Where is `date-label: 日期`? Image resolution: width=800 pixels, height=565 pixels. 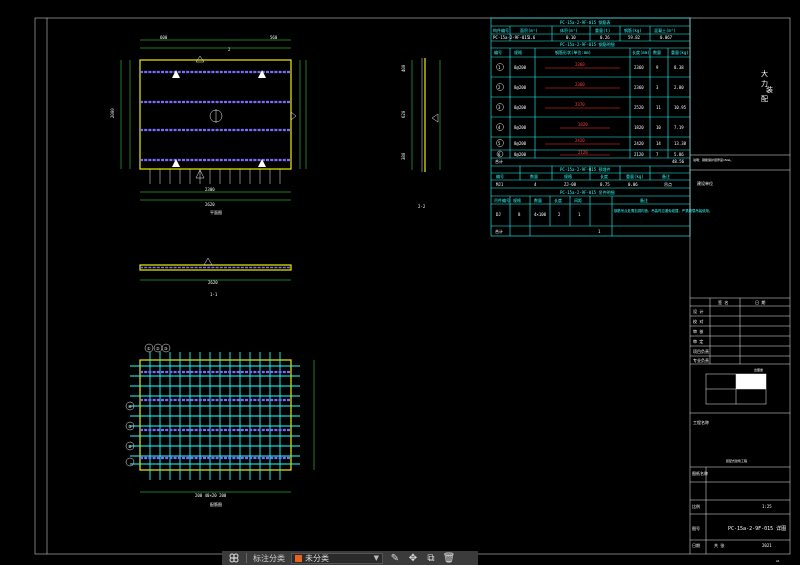
date-label: 日期 is located at coordinates (696, 545).